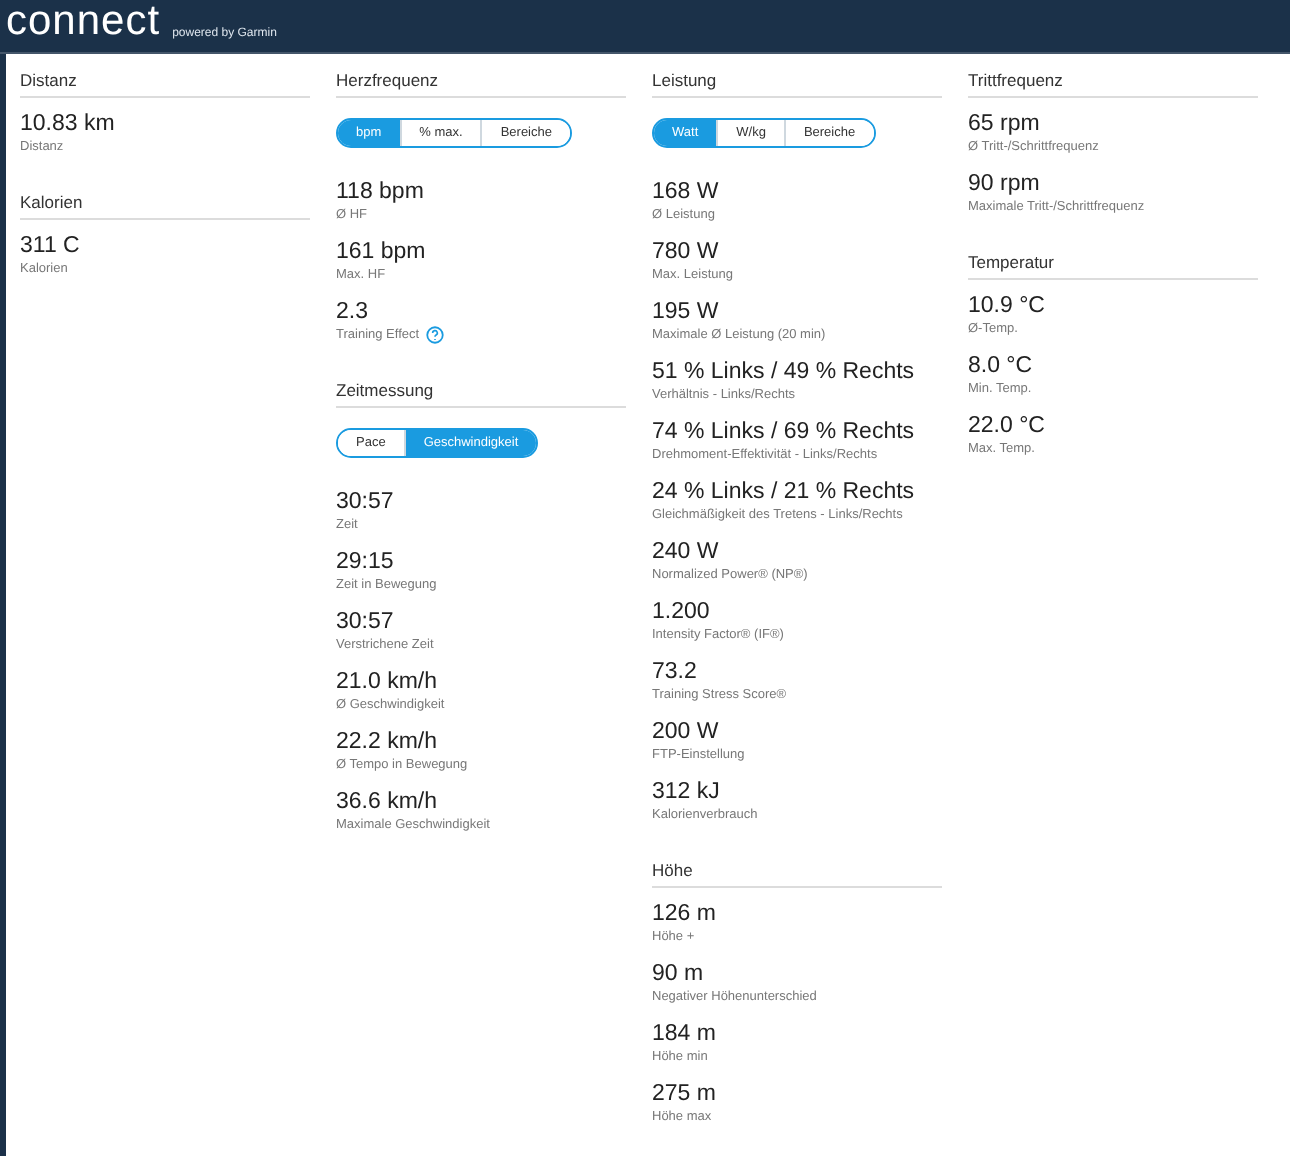 This screenshot has width=1290, height=1156. Describe the element at coordinates (434, 335) in the screenshot. I see `help-icon` at that location.